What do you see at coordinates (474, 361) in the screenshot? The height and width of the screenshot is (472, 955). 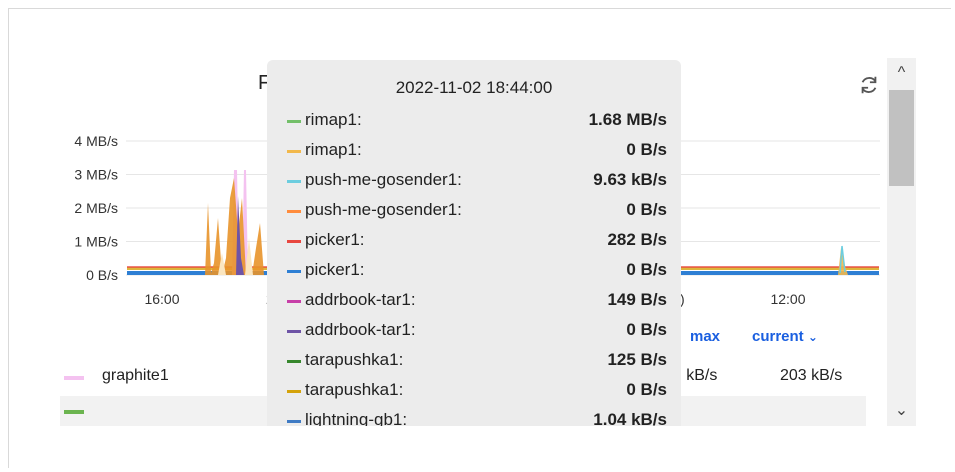 I see `tooltip-row: tarapushka1: 125 B/s` at bounding box center [474, 361].